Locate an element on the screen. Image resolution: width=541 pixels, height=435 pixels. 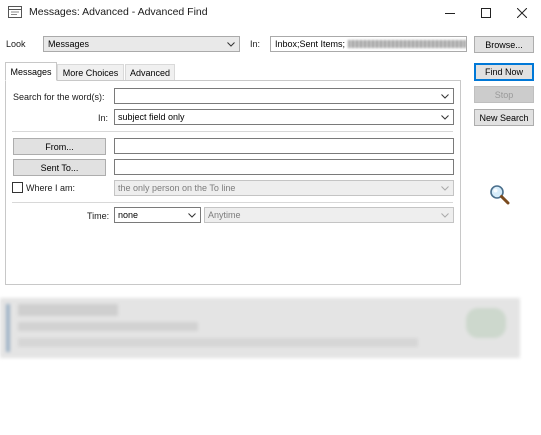
app-icon is located at coordinates (15, 12).